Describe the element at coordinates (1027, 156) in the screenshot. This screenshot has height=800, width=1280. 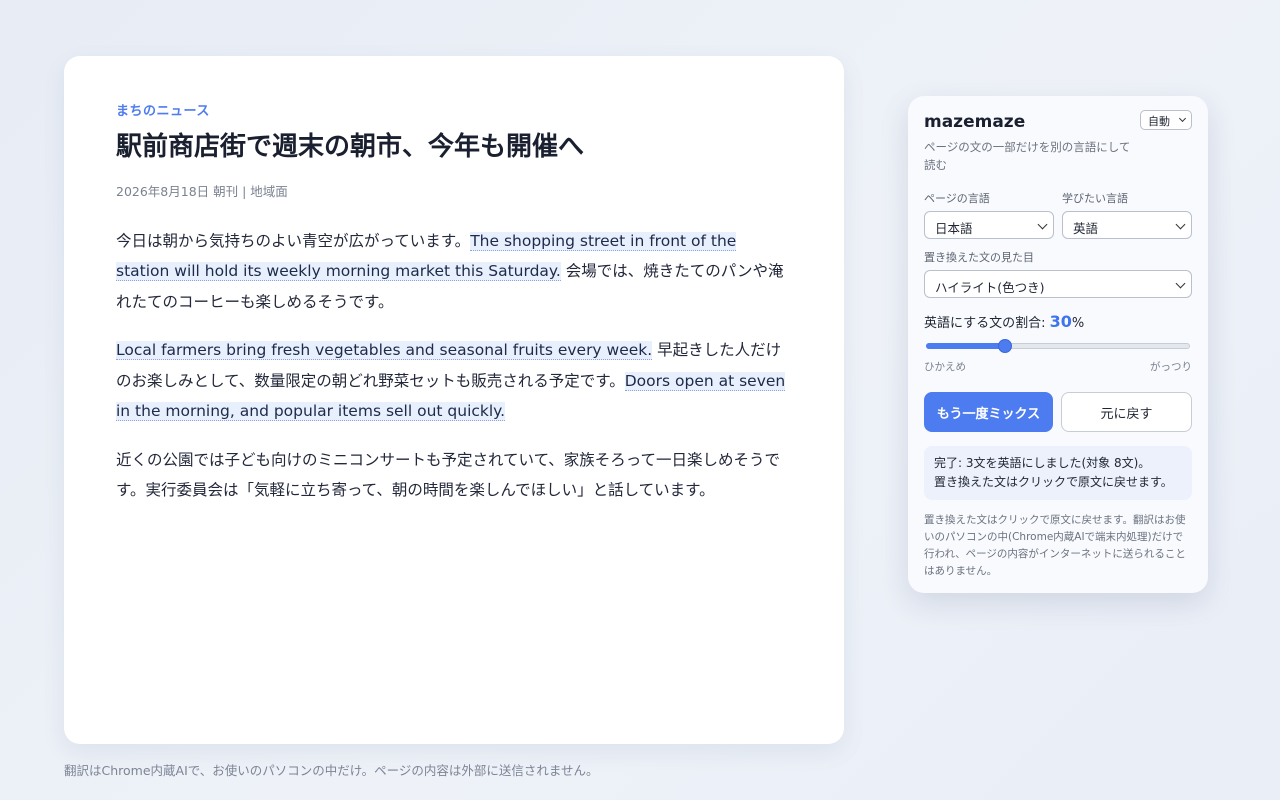
I see `panel-subtitle: ページの文の一部だけを別の言語にして読む` at that location.